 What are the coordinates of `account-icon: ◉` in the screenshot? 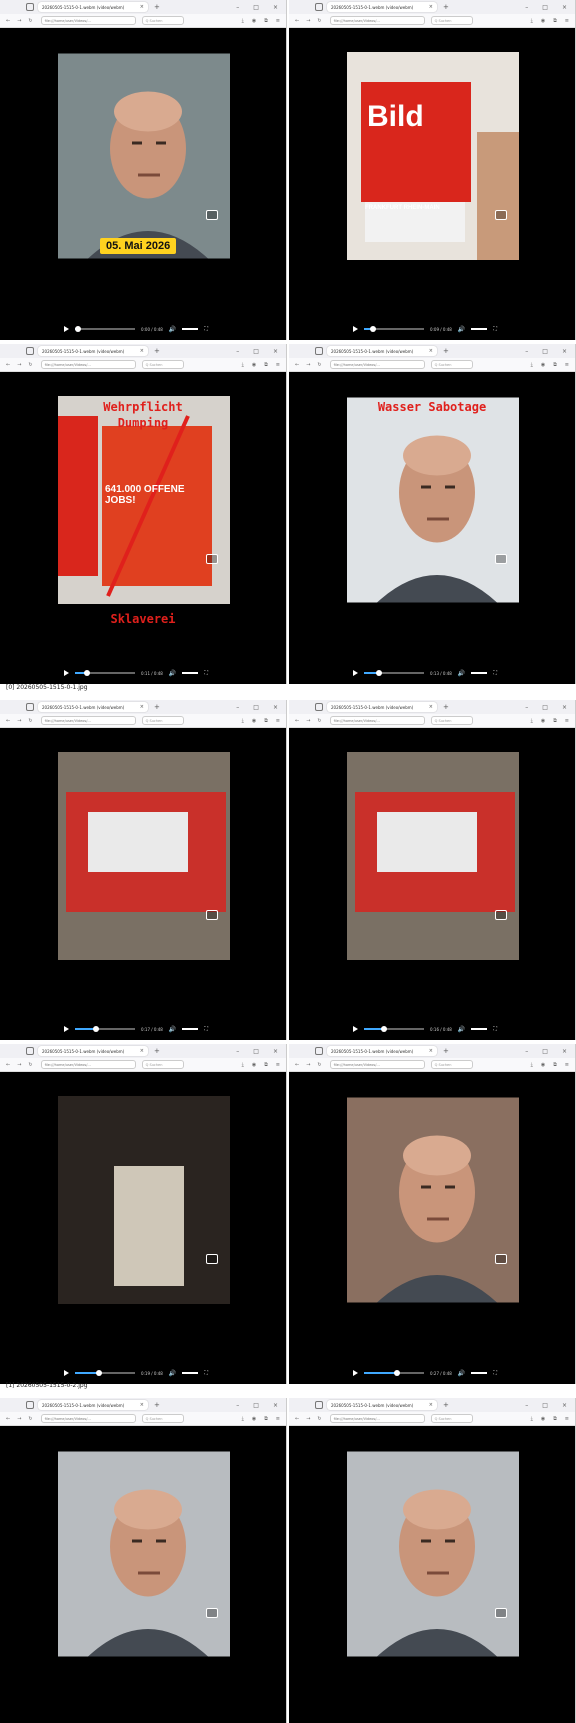 It's located at (254, 1419).